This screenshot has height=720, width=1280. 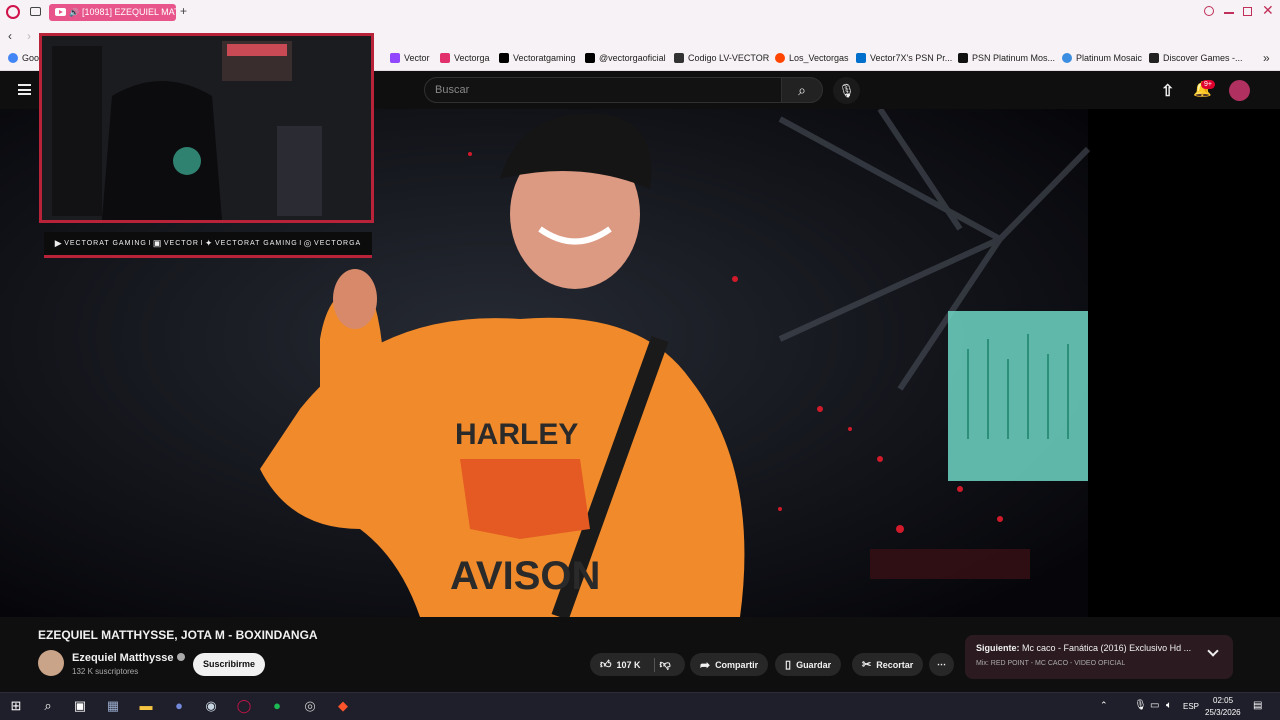 I want to click on speaker-icon: 🔊, so click(x=74, y=12).